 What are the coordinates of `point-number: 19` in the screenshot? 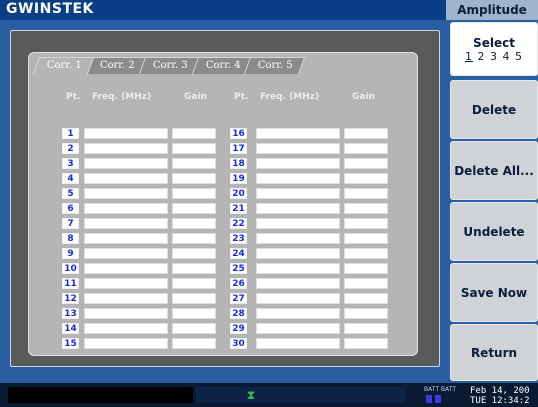 It's located at (238, 178).